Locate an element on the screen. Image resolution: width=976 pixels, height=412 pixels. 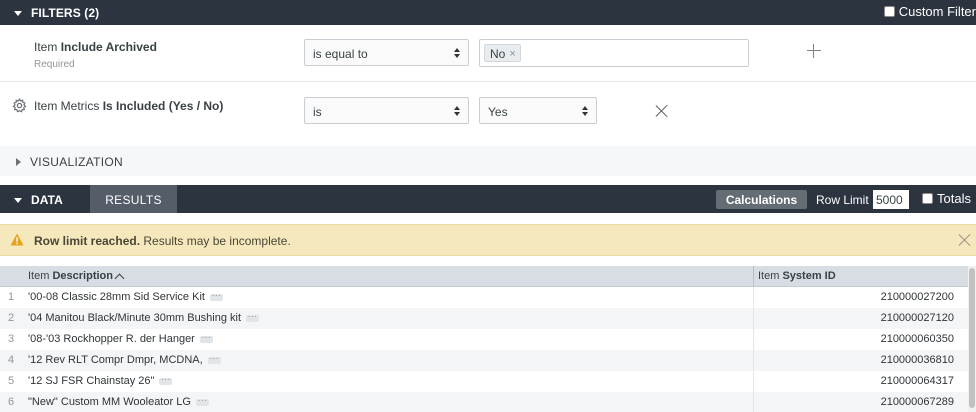
remove-filter-icon is located at coordinates (662, 111).